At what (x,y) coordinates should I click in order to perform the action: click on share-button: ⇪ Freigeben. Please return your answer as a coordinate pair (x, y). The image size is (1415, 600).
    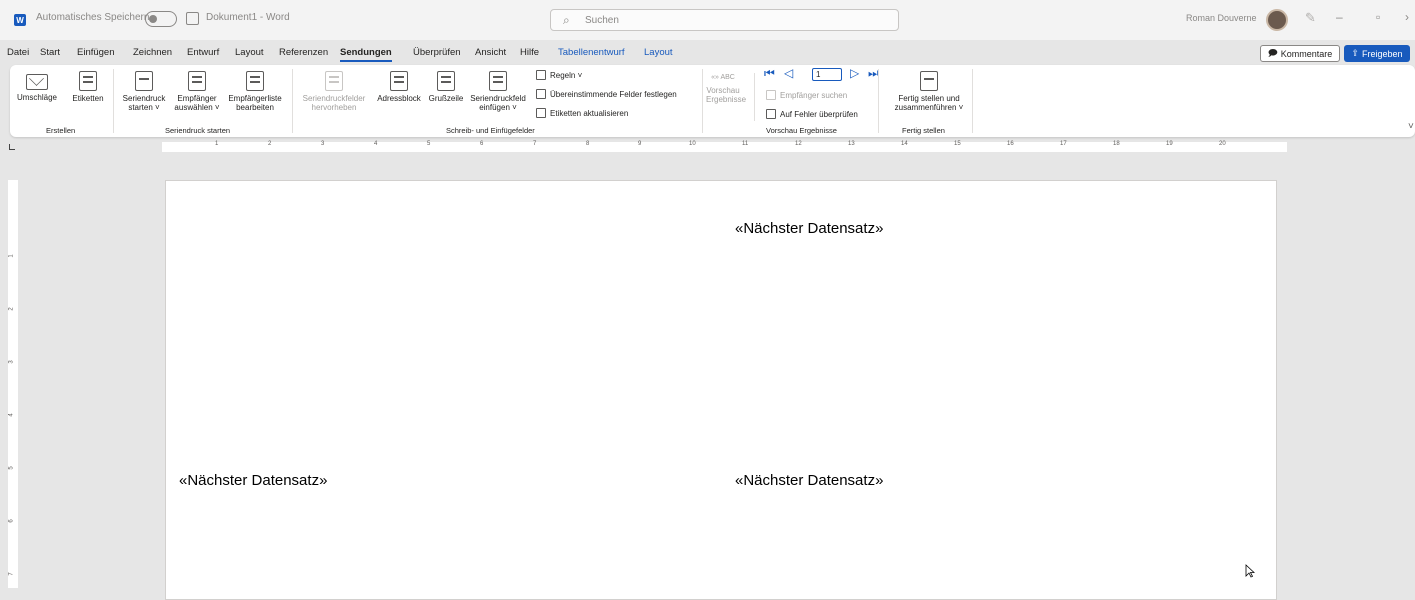
    Looking at the image, I should click on (1377, 53).